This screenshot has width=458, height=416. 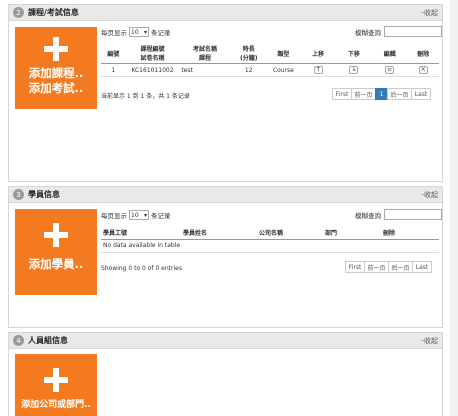 What do you see at coordinates (225, 195) in the screenshot?
I see `section-header: 3 學員信息 -收起` at bounding box center [225, 195].